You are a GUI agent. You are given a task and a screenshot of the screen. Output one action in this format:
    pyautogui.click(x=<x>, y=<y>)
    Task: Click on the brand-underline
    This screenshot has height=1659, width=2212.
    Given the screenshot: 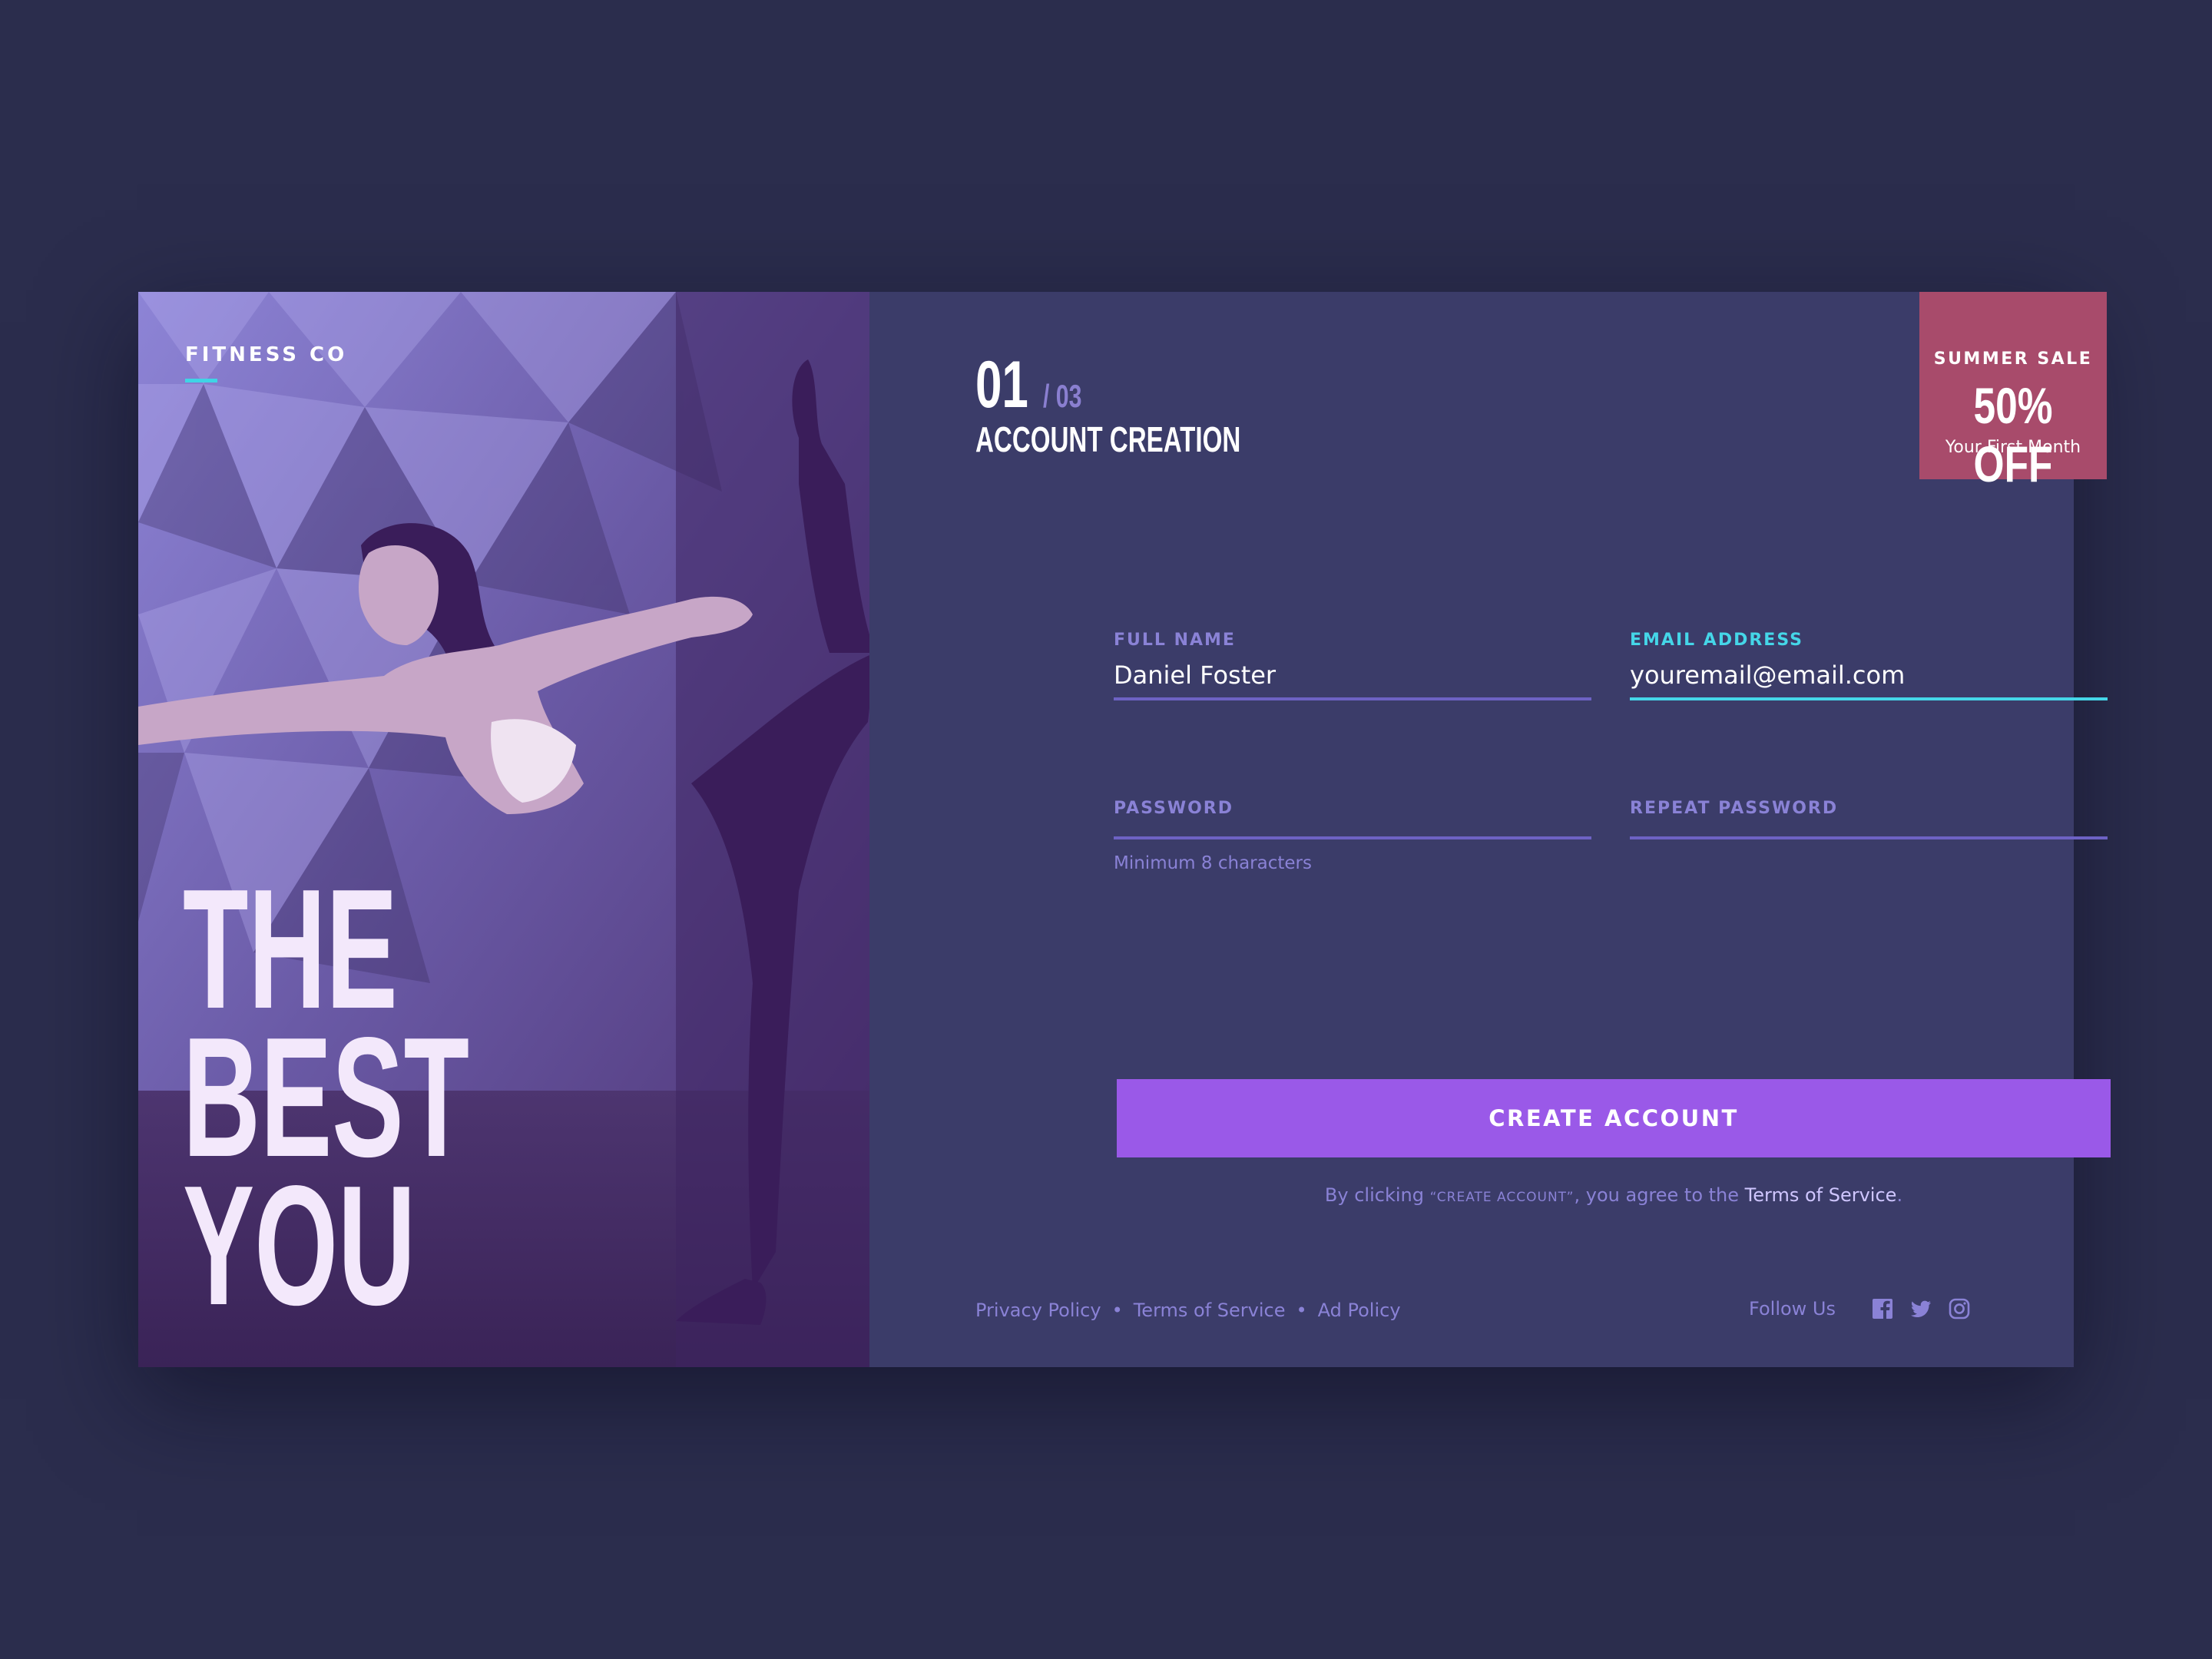 What is the action you would take?
    pyautogui.click(x=201, y=380)
    